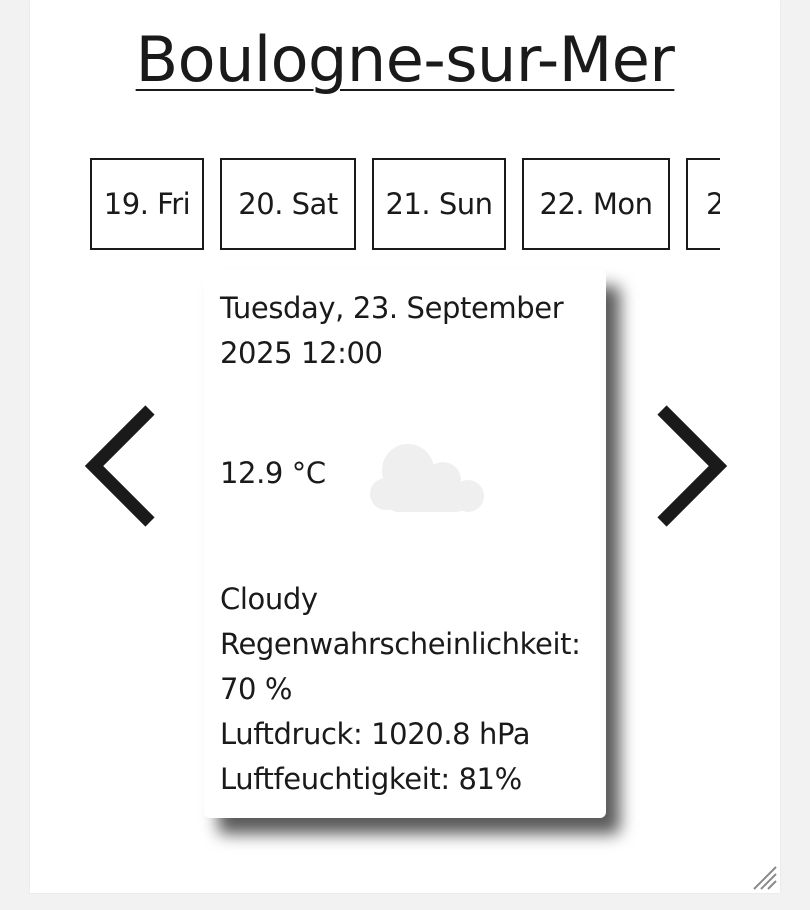  Describe the element at coordinates (273, 473) in the screenshot. I see `forecast-temperature: 12.9 °C` at that location.